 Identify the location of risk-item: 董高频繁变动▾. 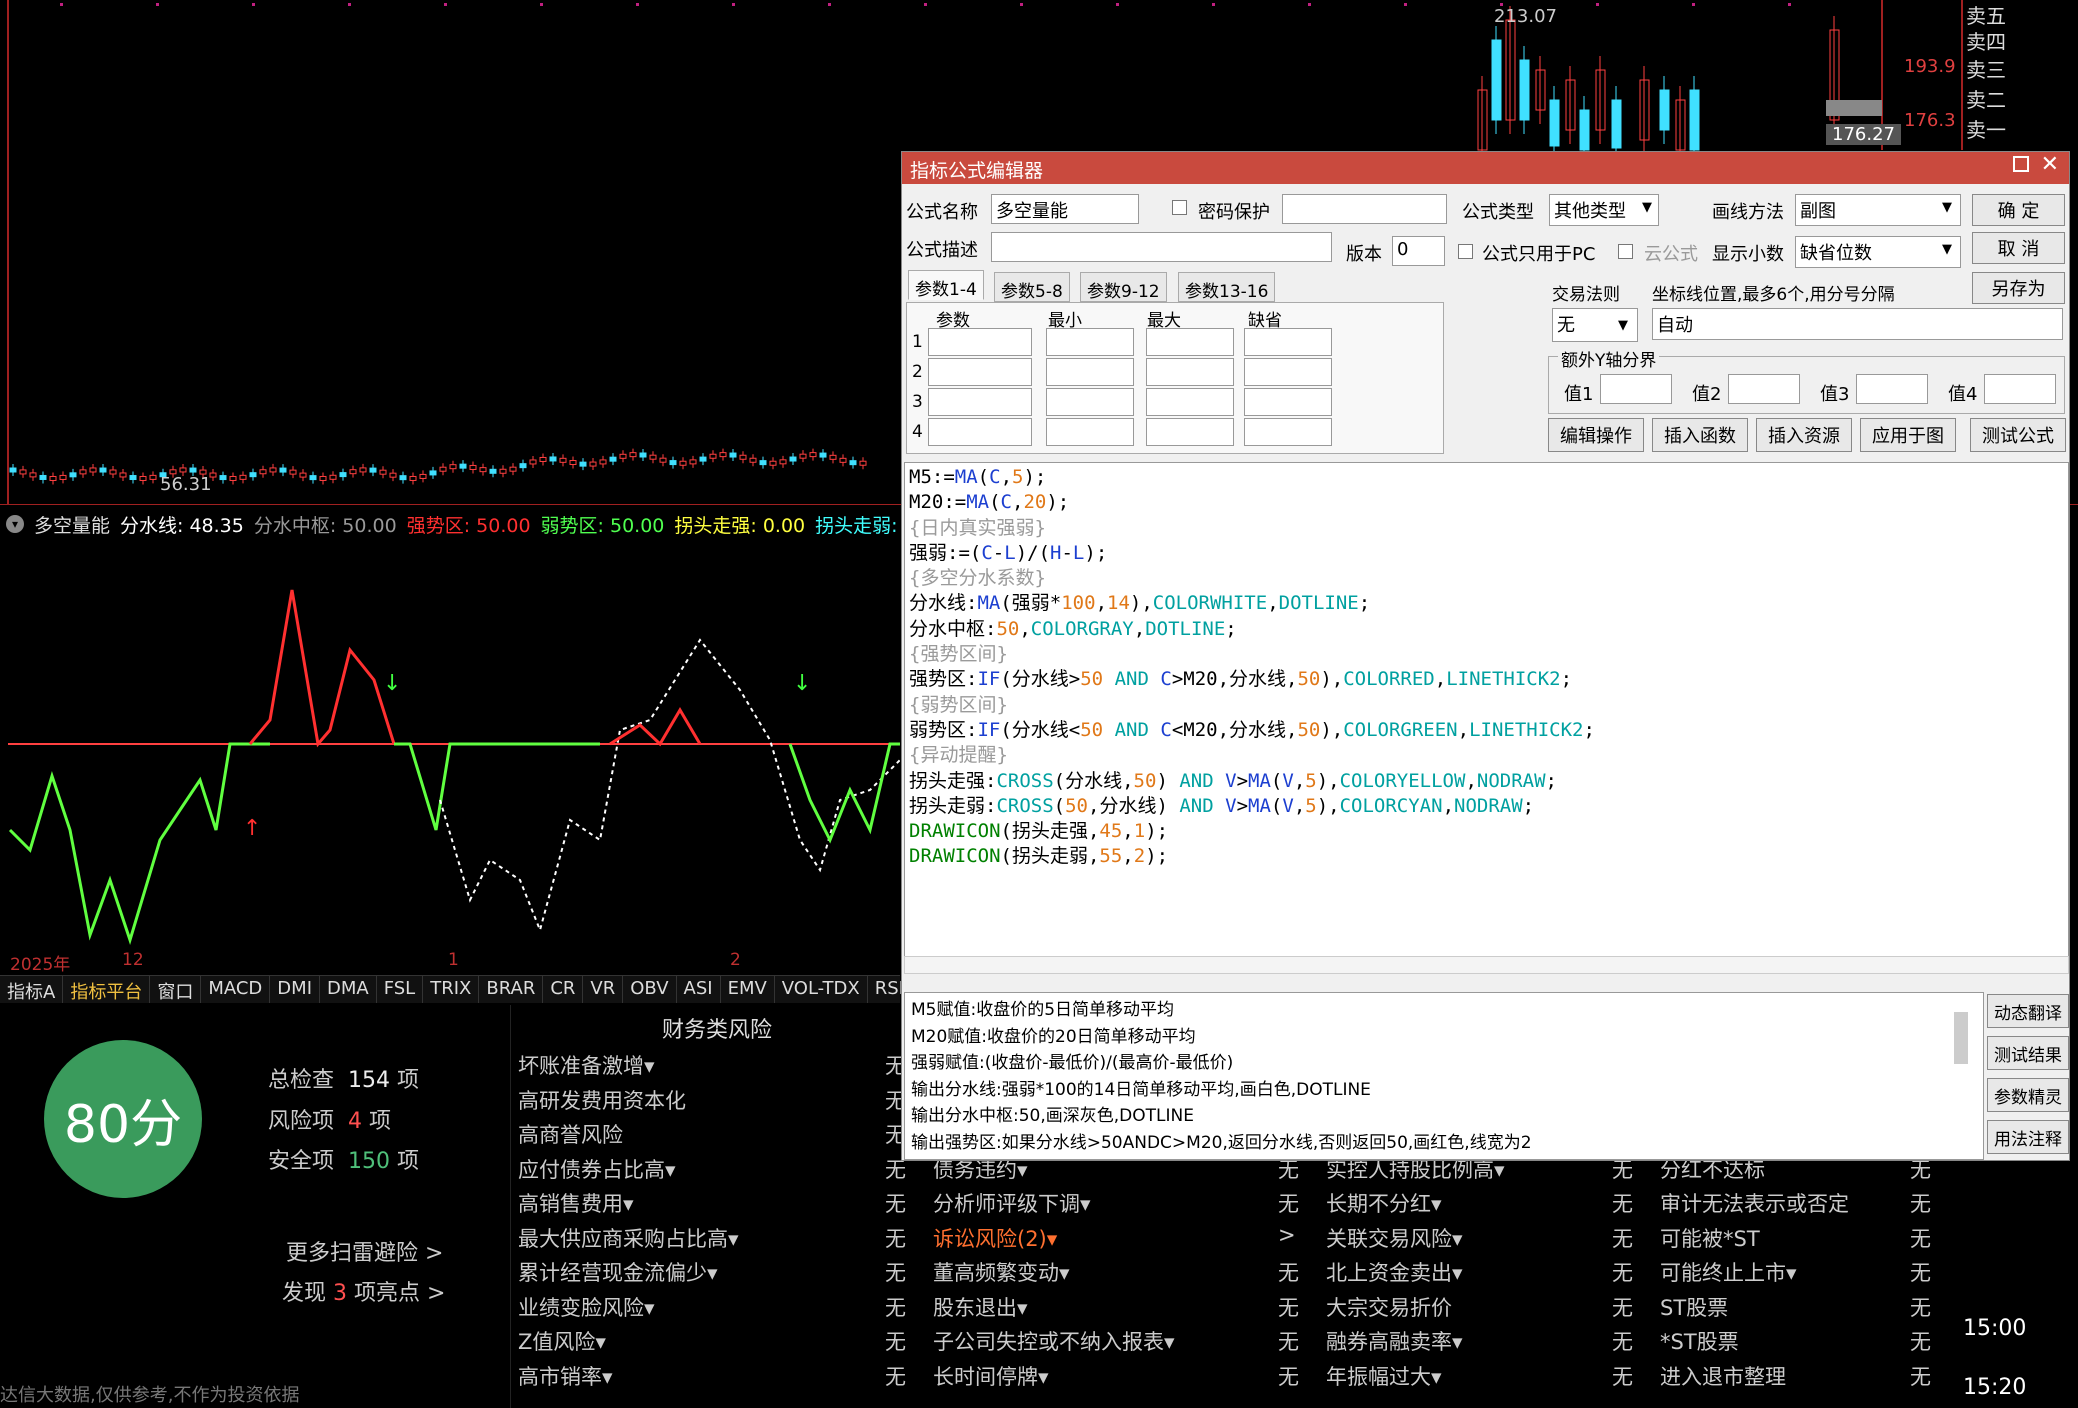
(1001, 1272).